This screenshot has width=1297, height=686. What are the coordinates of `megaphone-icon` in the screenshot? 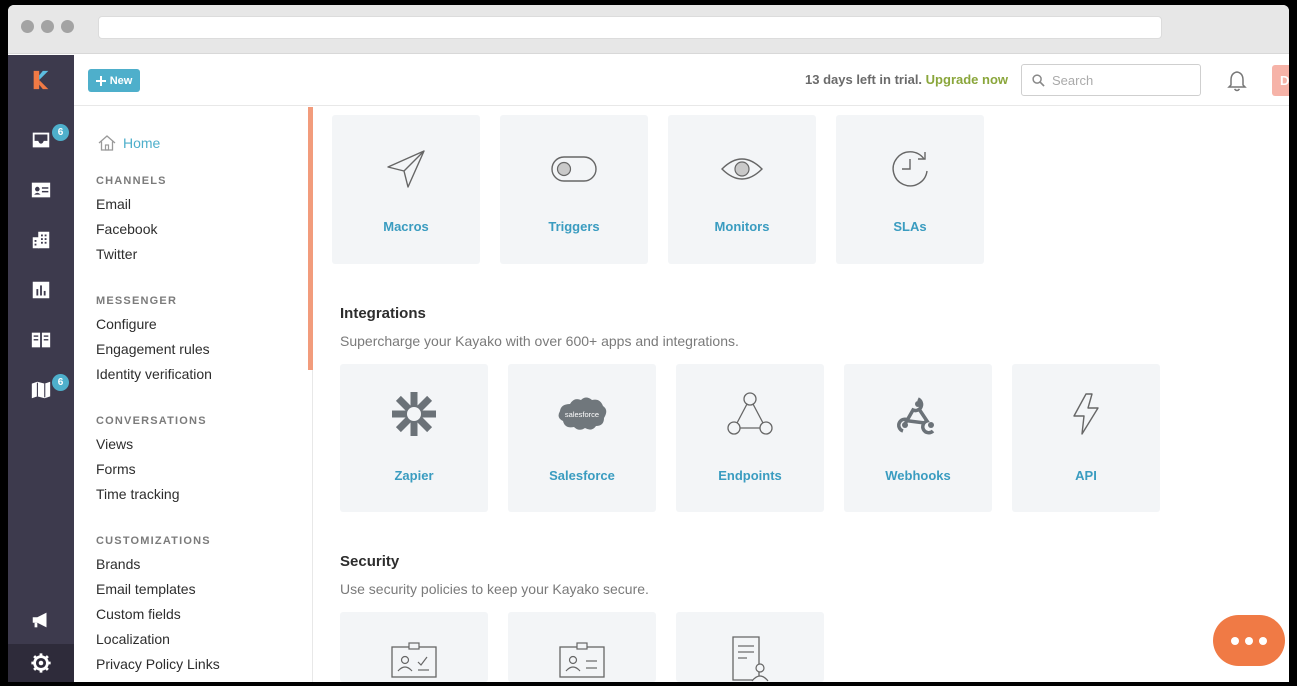 It's located at (39, 620).